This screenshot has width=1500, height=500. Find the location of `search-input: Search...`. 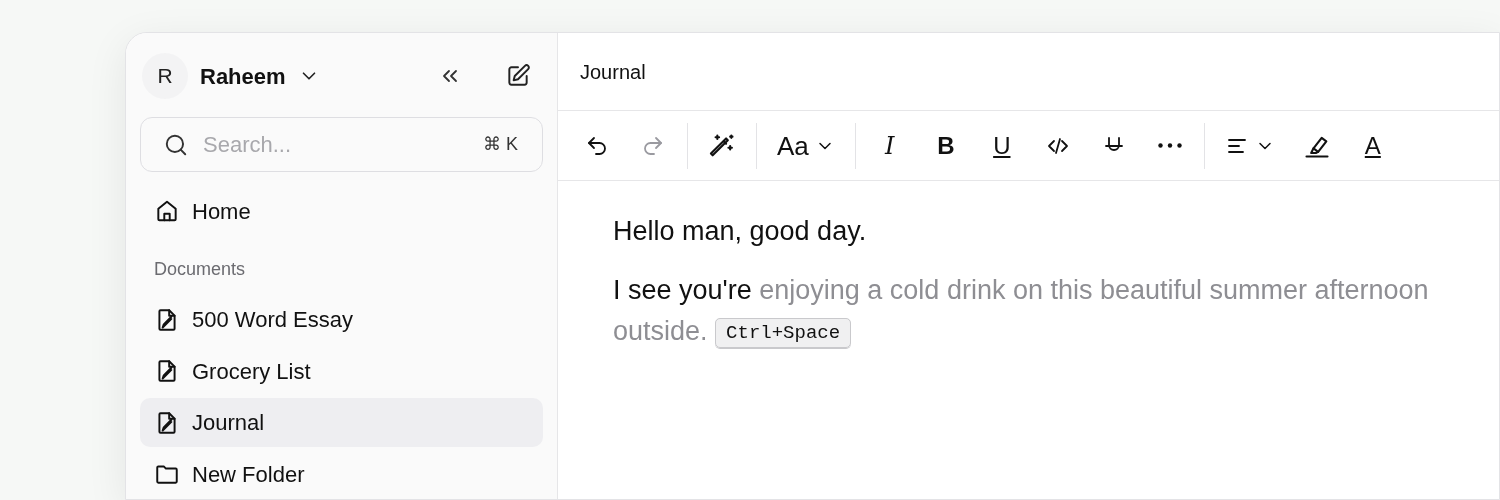

search-input: Search... is located at coordinates (343, 145).